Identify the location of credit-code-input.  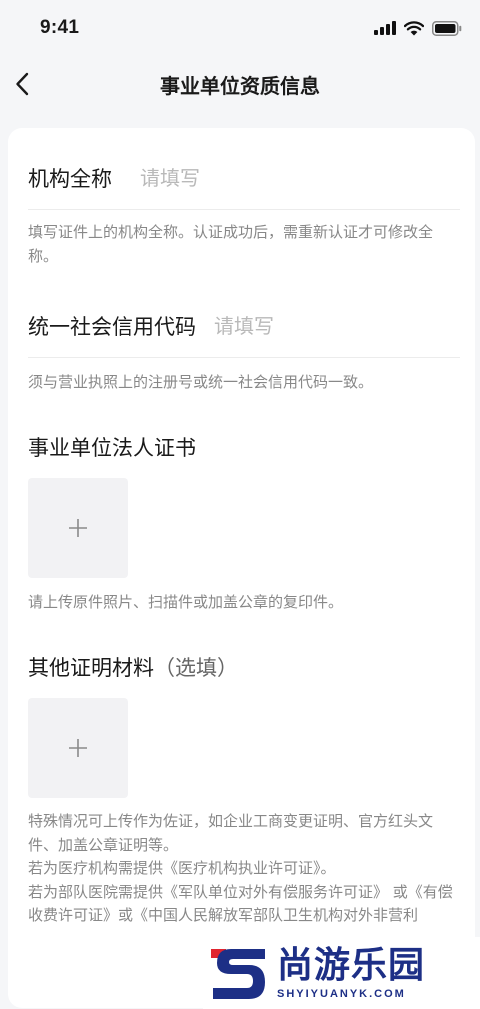
(337, 325).